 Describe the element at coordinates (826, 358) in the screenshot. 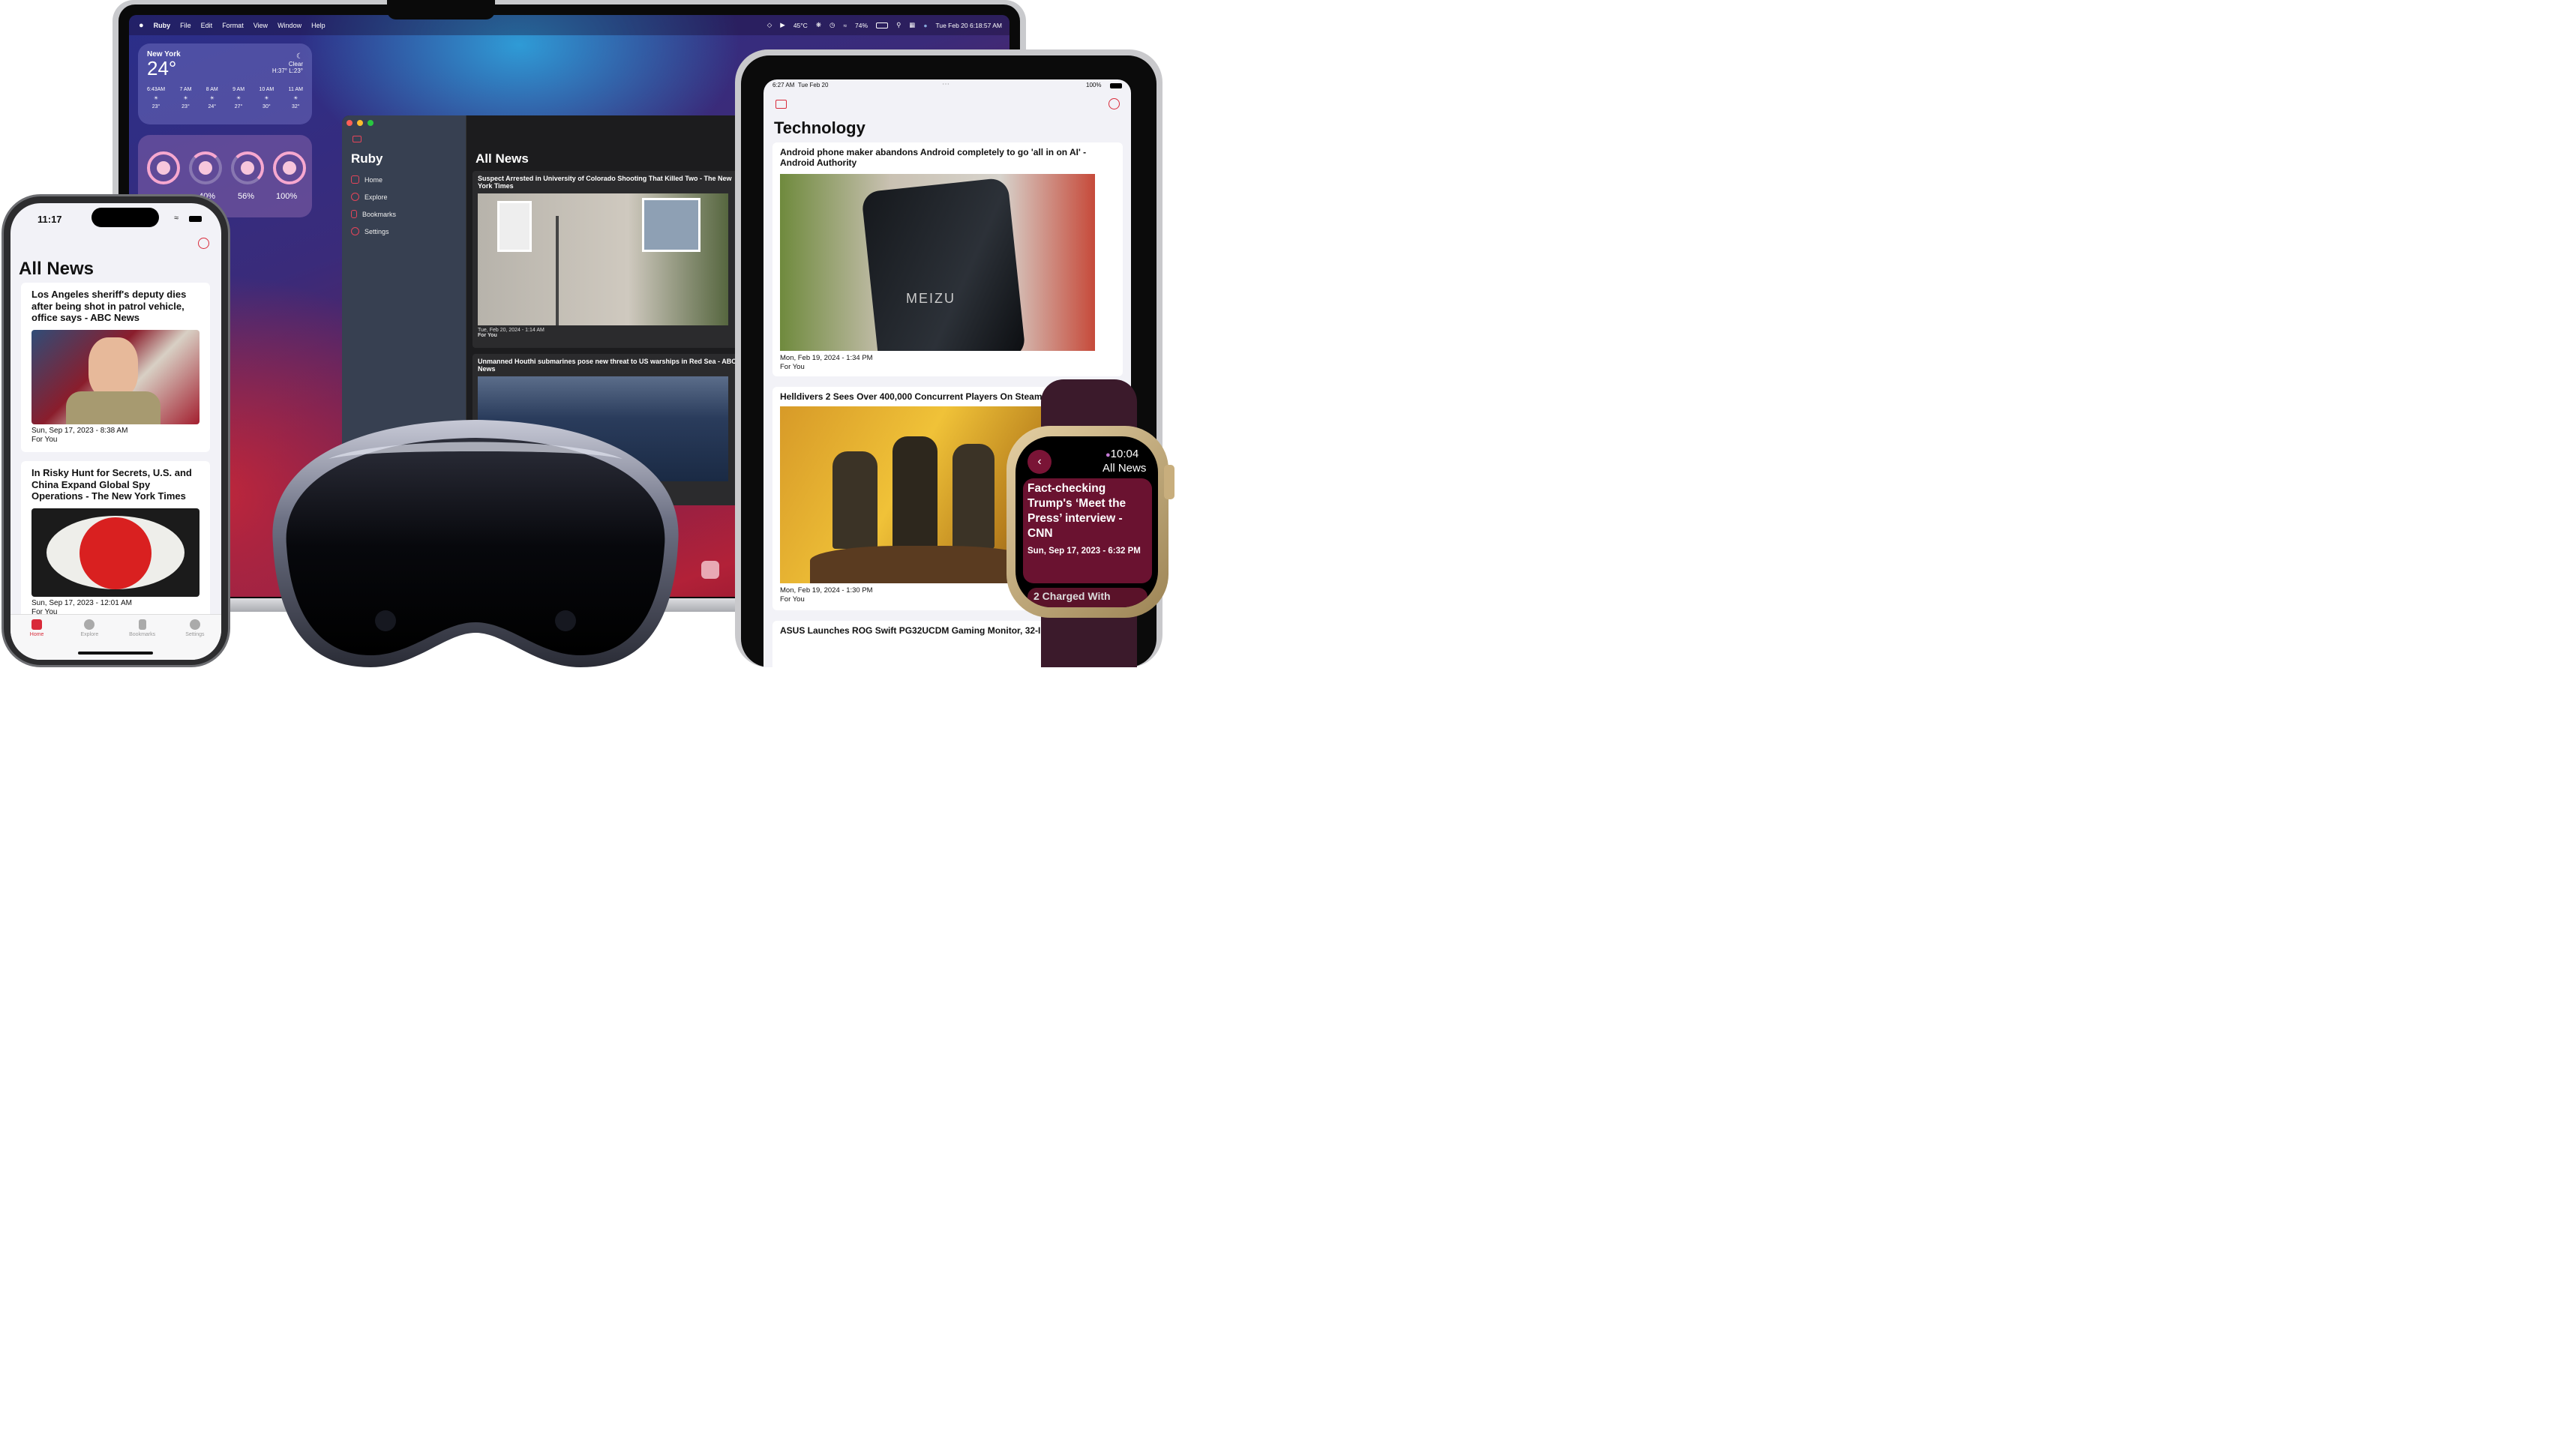

I see `article-date: Mon, Feb 19, 2024 - 1:34 PM` at that location.